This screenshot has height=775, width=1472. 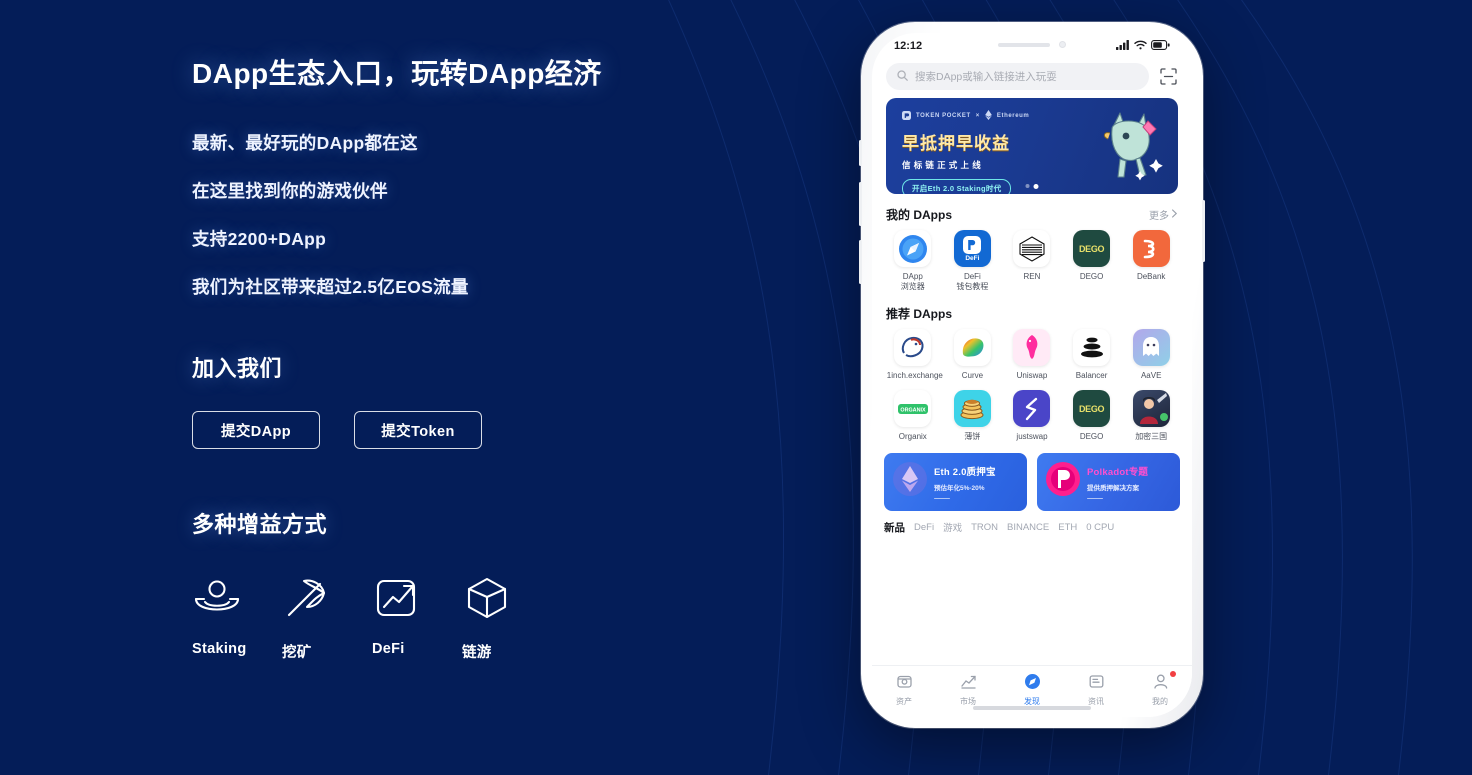 I want to click on oneinch-icon, so click(x=913, y=347).